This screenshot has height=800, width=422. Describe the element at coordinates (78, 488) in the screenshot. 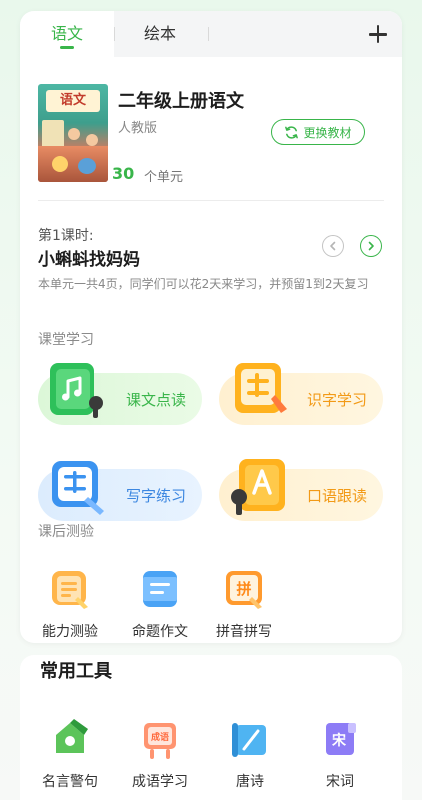

I see `writing-practice-icon` at that location.